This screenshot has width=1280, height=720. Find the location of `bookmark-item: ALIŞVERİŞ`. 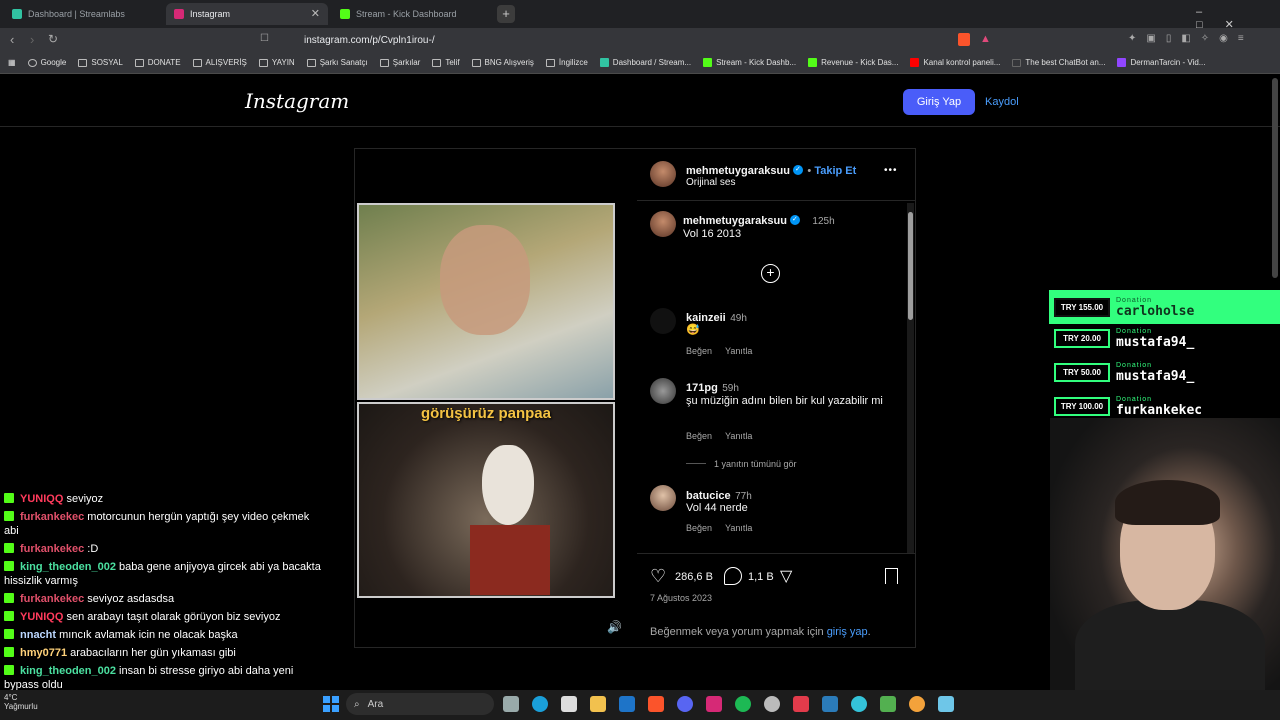

bookmark-item: ALIŞVERİŞ is located at coordinates (219, 62).